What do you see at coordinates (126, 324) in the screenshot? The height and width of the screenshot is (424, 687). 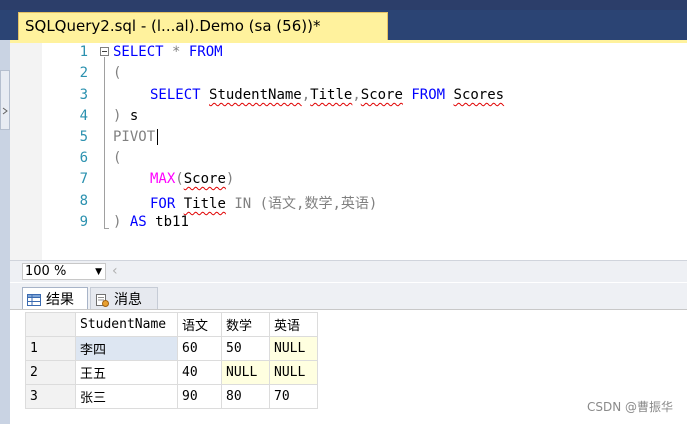 I see `column-header: StudentName` at bounding box center [126, 324].